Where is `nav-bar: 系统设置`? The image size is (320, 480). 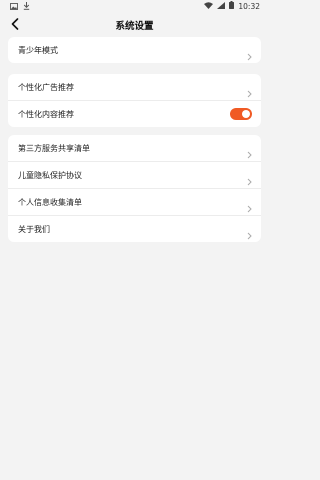
nav-bar: 系统设置 is located at coordinates (134, 24).